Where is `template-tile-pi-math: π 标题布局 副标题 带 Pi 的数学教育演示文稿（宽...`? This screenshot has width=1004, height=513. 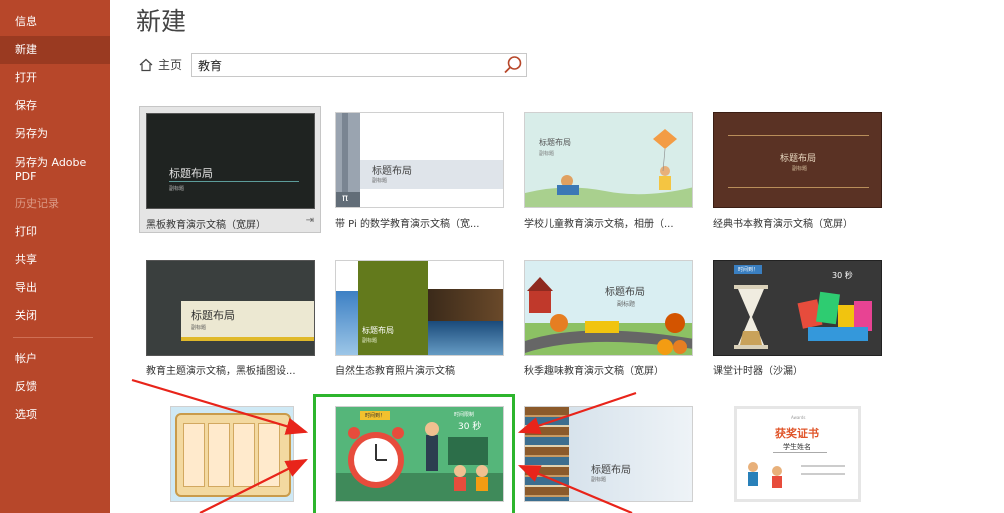 template-tile-pi-math: π 标题布局 副标题 带 Pi 的数学教育演示文稿（宽... is located at coordinates (420, 169).